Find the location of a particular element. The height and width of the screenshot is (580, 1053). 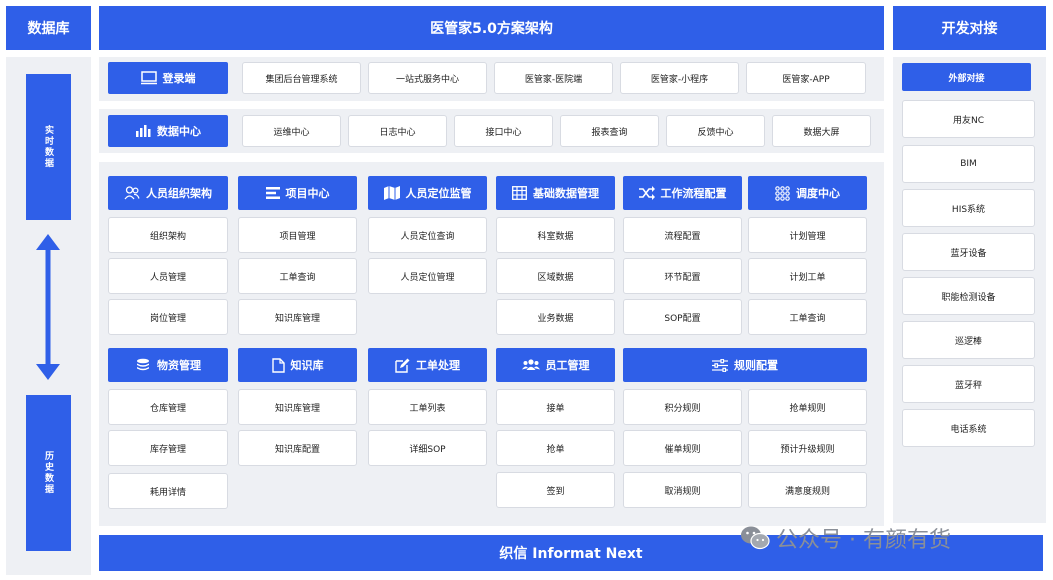

datacenter-label: 数据中心 is located at coordinates (168, 131).